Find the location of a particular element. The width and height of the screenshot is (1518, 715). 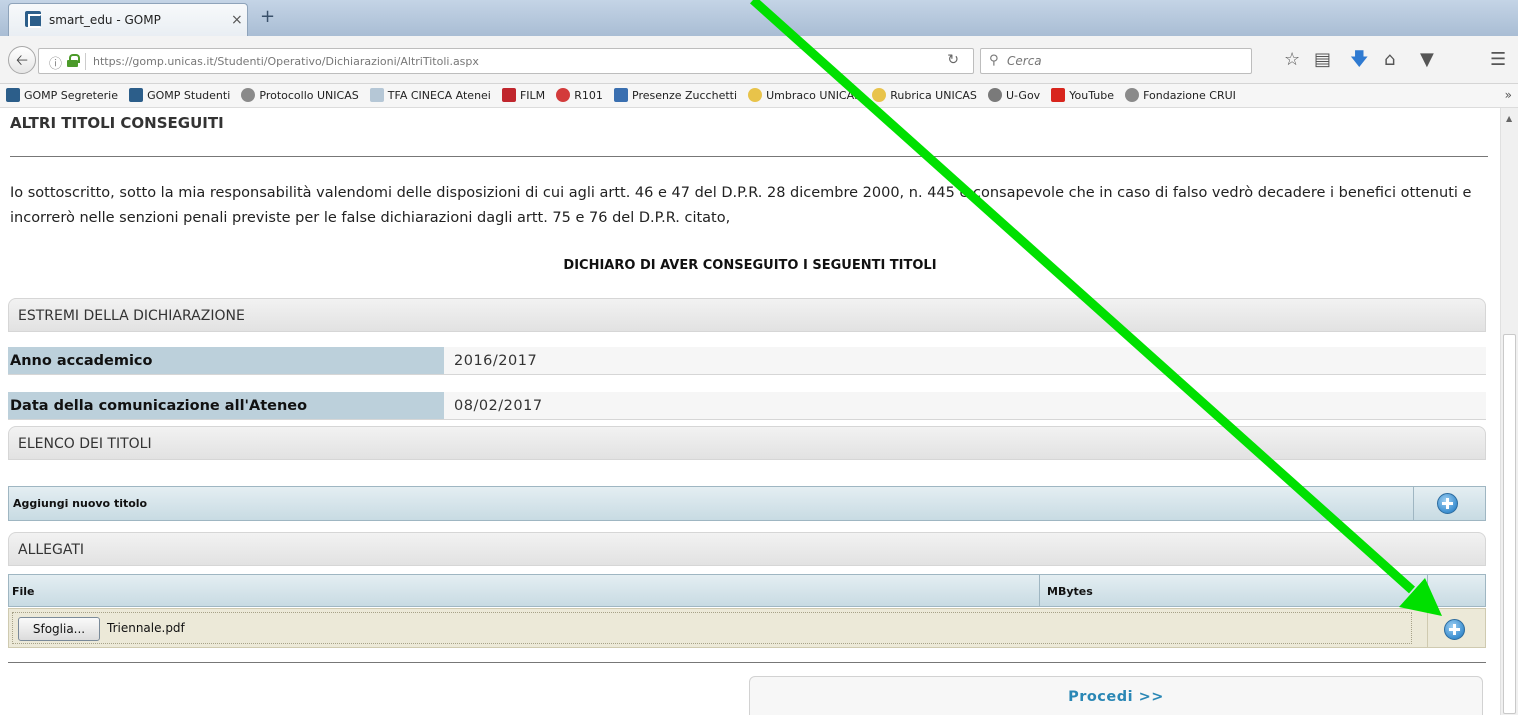

bookmark-fondazione-crui: Fondazione CRUI is located at coordinates (1180, 95).